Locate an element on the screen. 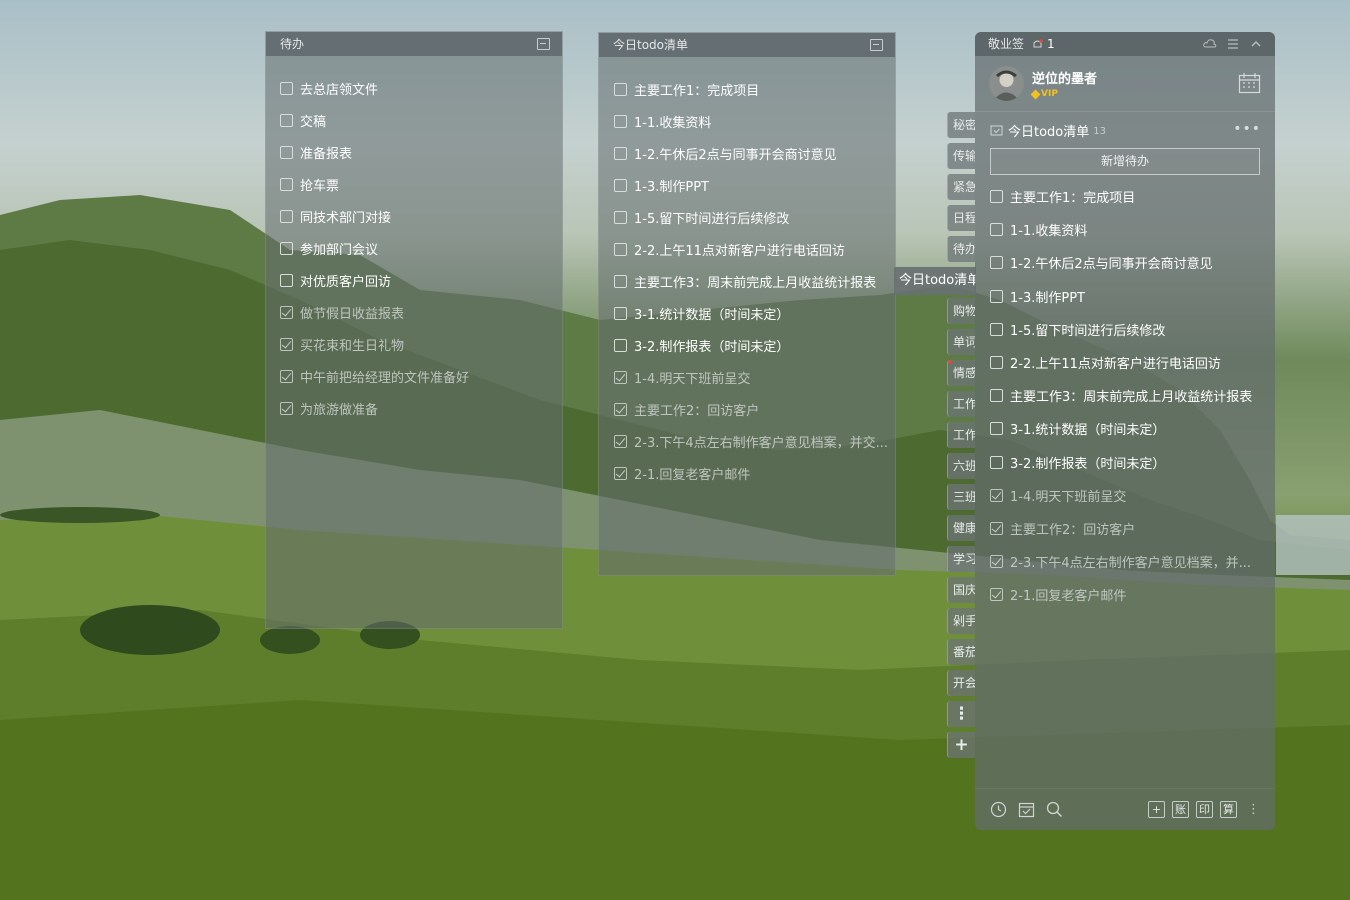  tab-schedule: 日程 is located at coordinates (961, 218).